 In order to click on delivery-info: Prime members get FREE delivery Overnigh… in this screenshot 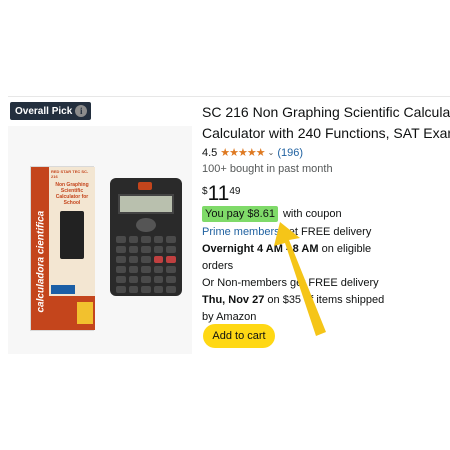, I will do `click(322, 275)`.